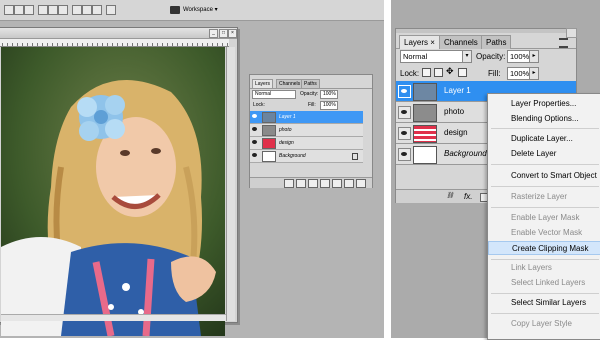 This screenshot has width=600, height=340. What do you see at coordinates (230, 184) in the screenshot?
I see `vertical-scrollbar` at bounding box center [230, 184].